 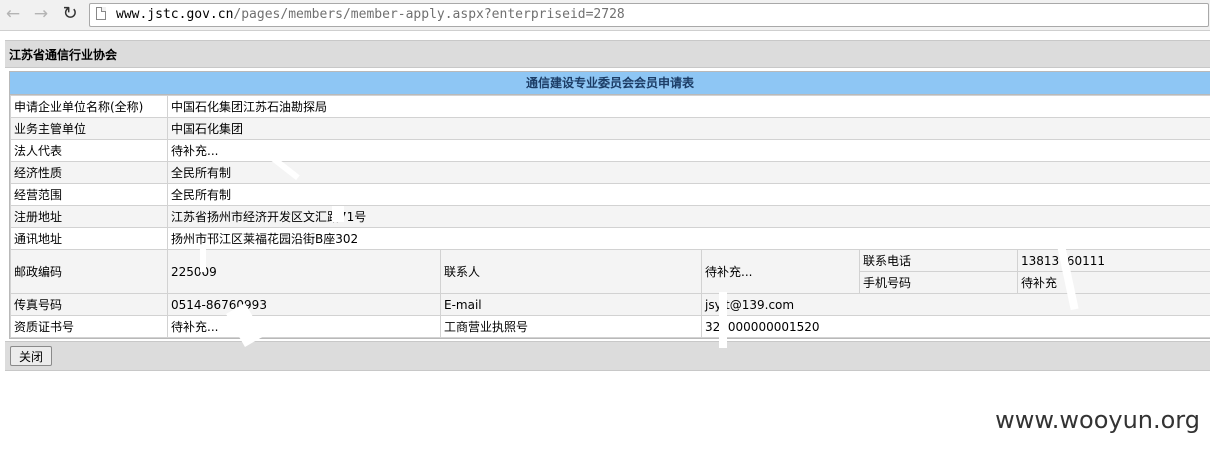 I want to click on form-row: 通讯地址 扬州市邗江区莱福花园沿街B座302, so click(x=610, y=238).